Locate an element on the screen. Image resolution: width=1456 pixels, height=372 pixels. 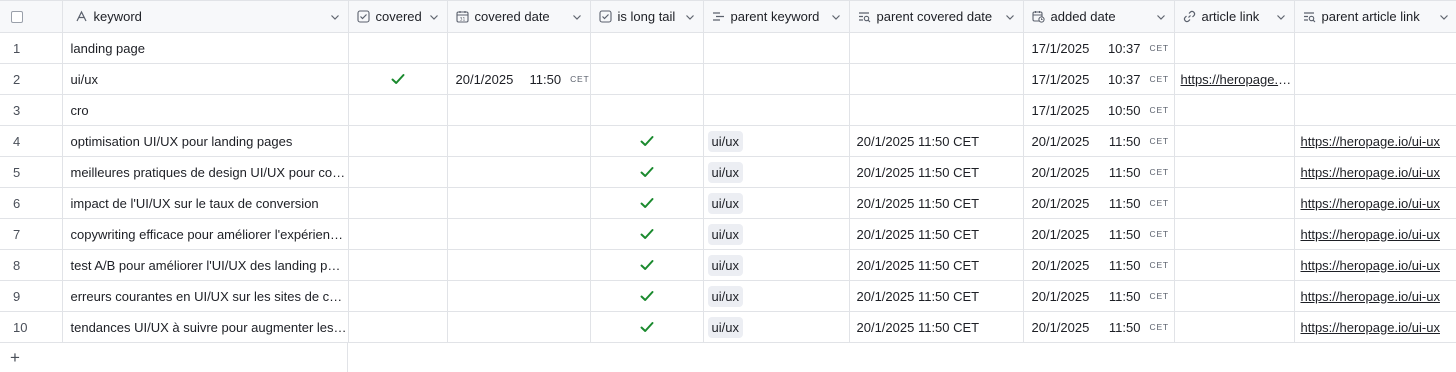
column-header-parent-covered-date: parent covered date is located at coordinates (936, 16).